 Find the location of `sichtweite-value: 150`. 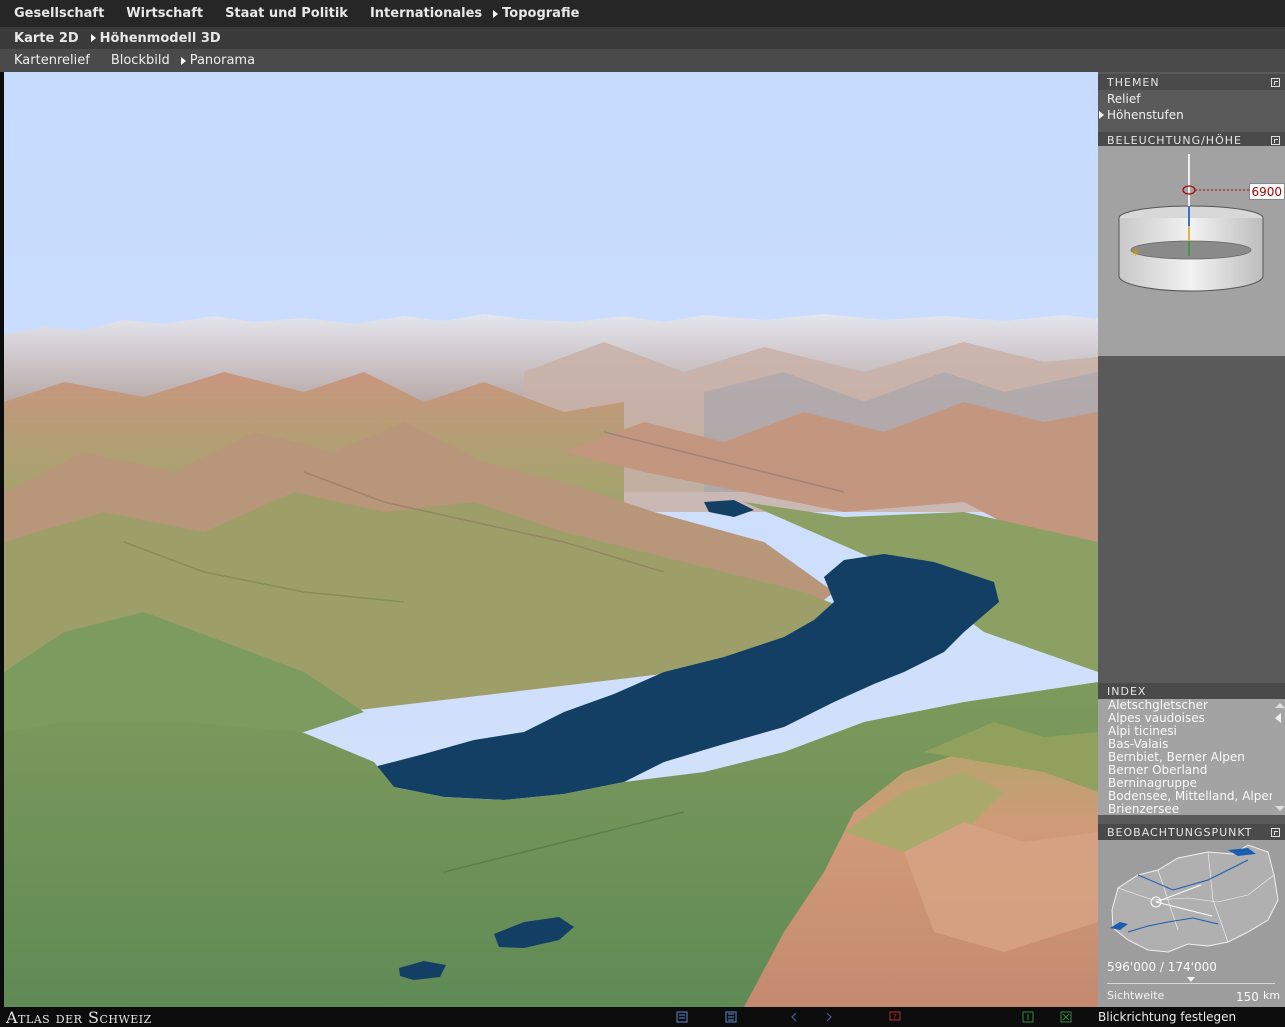

sichtweite-value: 150 is located at coordinates (1247, 997).